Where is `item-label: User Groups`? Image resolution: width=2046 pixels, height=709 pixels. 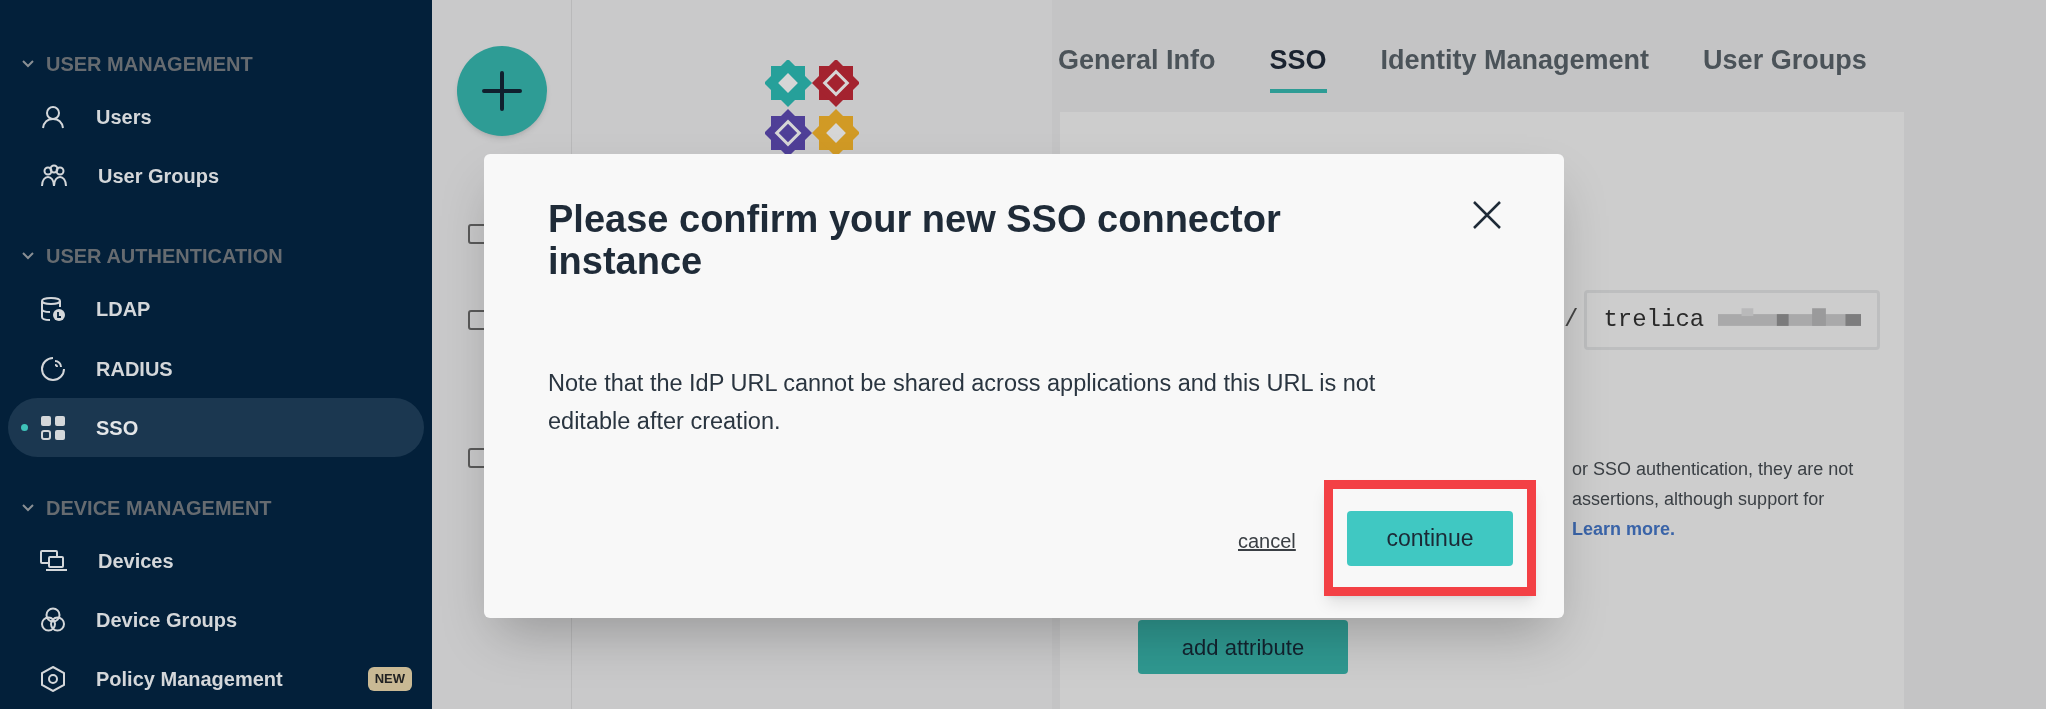 item-label: User Groups is located at coordinates (159, 176).